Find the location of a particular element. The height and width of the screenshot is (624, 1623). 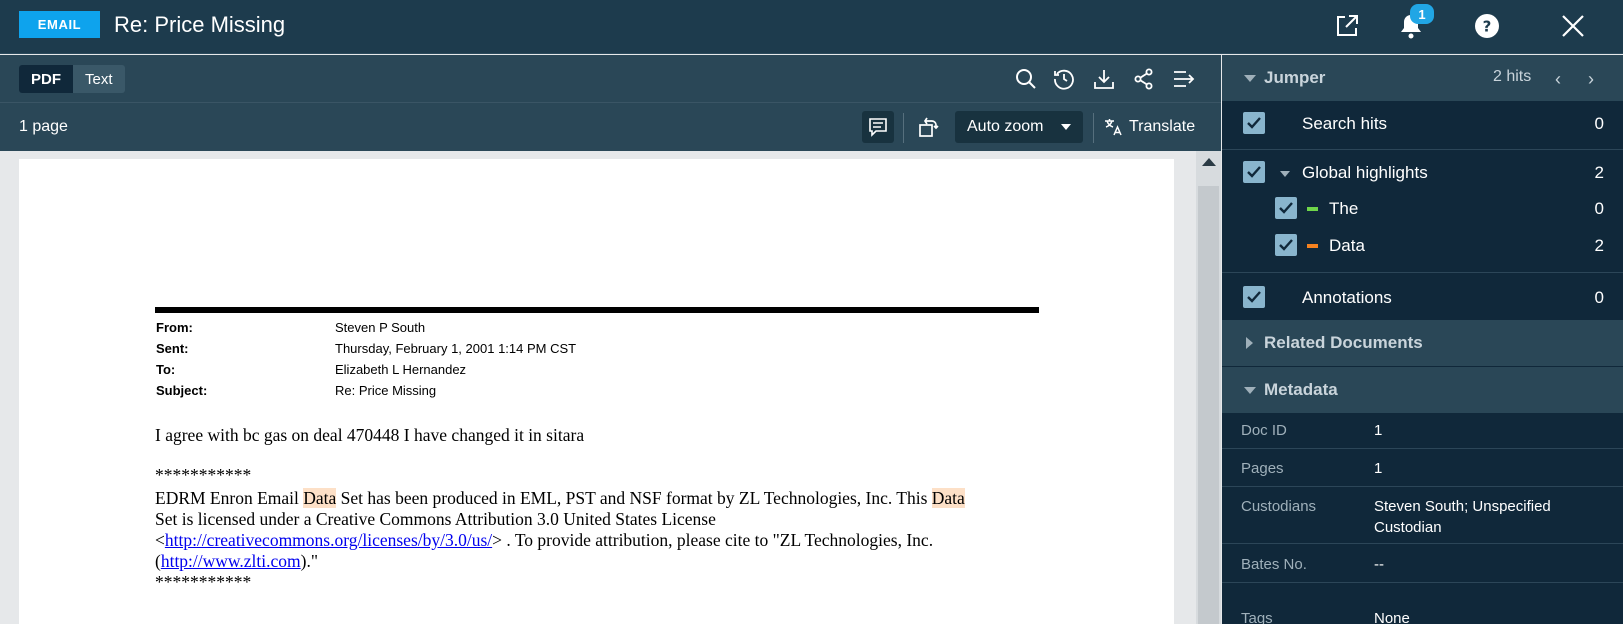

zoom-select-value: Auto zoom is located at coordinates (1005, 126).